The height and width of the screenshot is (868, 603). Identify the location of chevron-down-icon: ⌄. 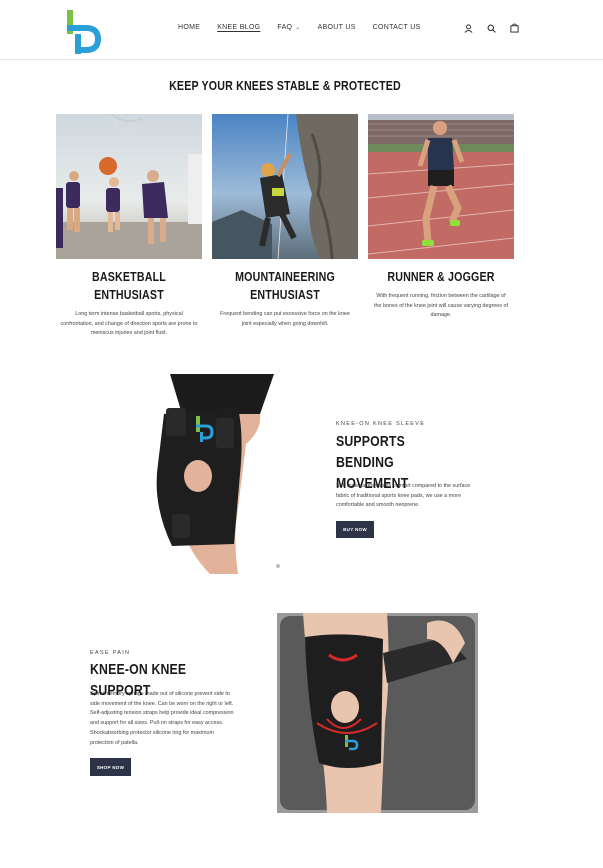
(298, 28).